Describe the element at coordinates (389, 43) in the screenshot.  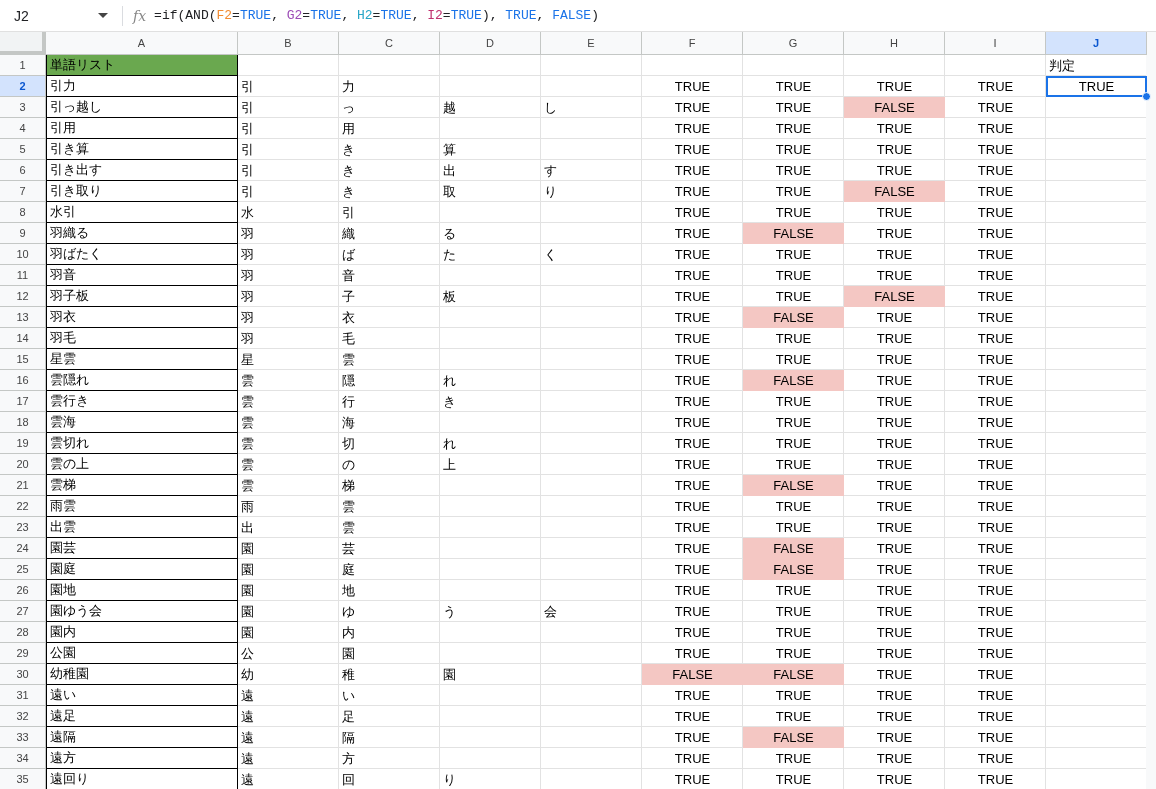
I see `column-header: C` at that location.